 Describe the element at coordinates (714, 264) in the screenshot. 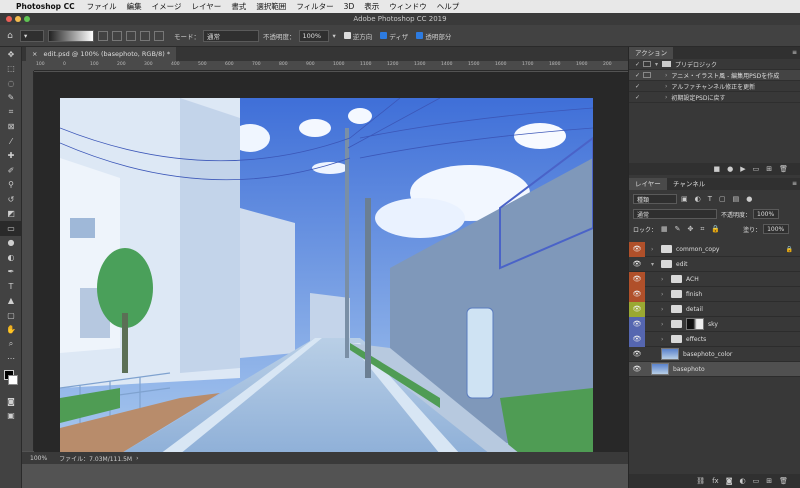

I see `layer-row: 👁 ▾ edit` at that location.